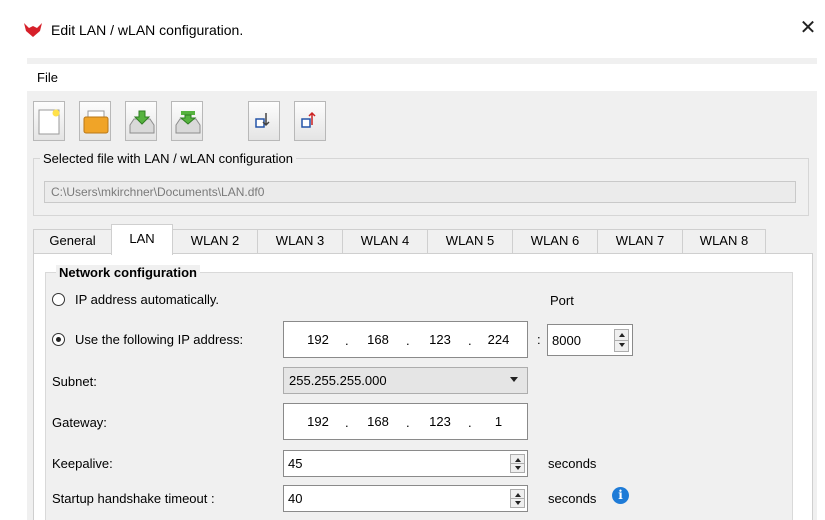 Image resolution: width=825 pixels, height=520 pixels. I want to click on import-button, so click(264, 121).